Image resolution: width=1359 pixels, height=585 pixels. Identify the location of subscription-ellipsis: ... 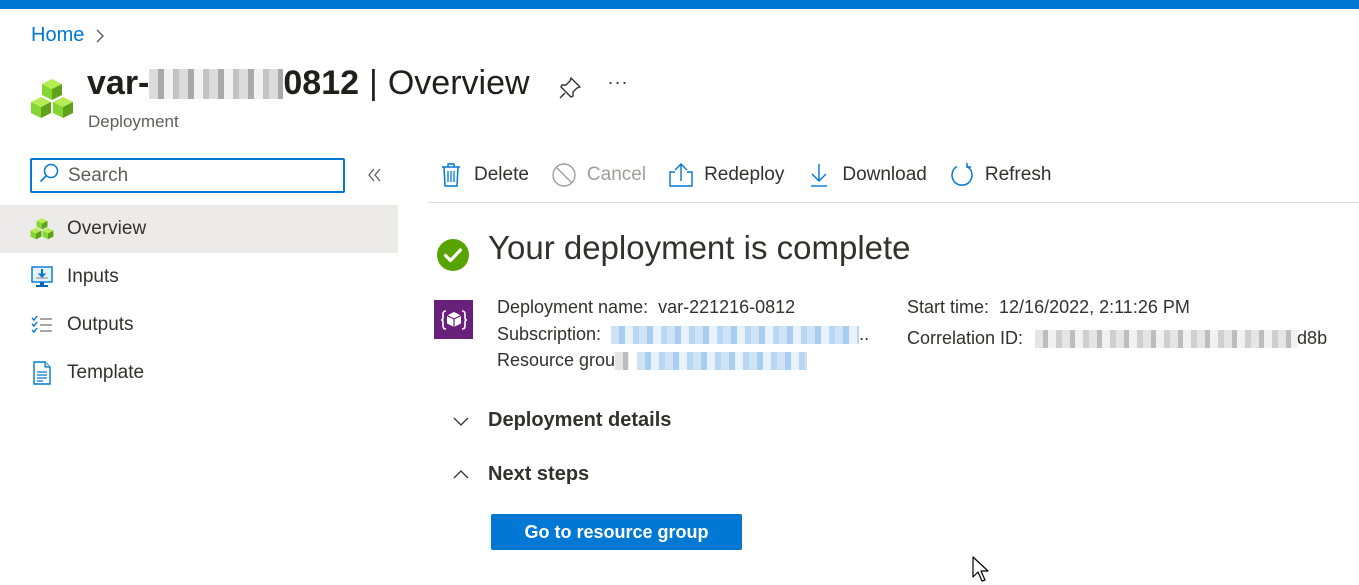
(864, 334).